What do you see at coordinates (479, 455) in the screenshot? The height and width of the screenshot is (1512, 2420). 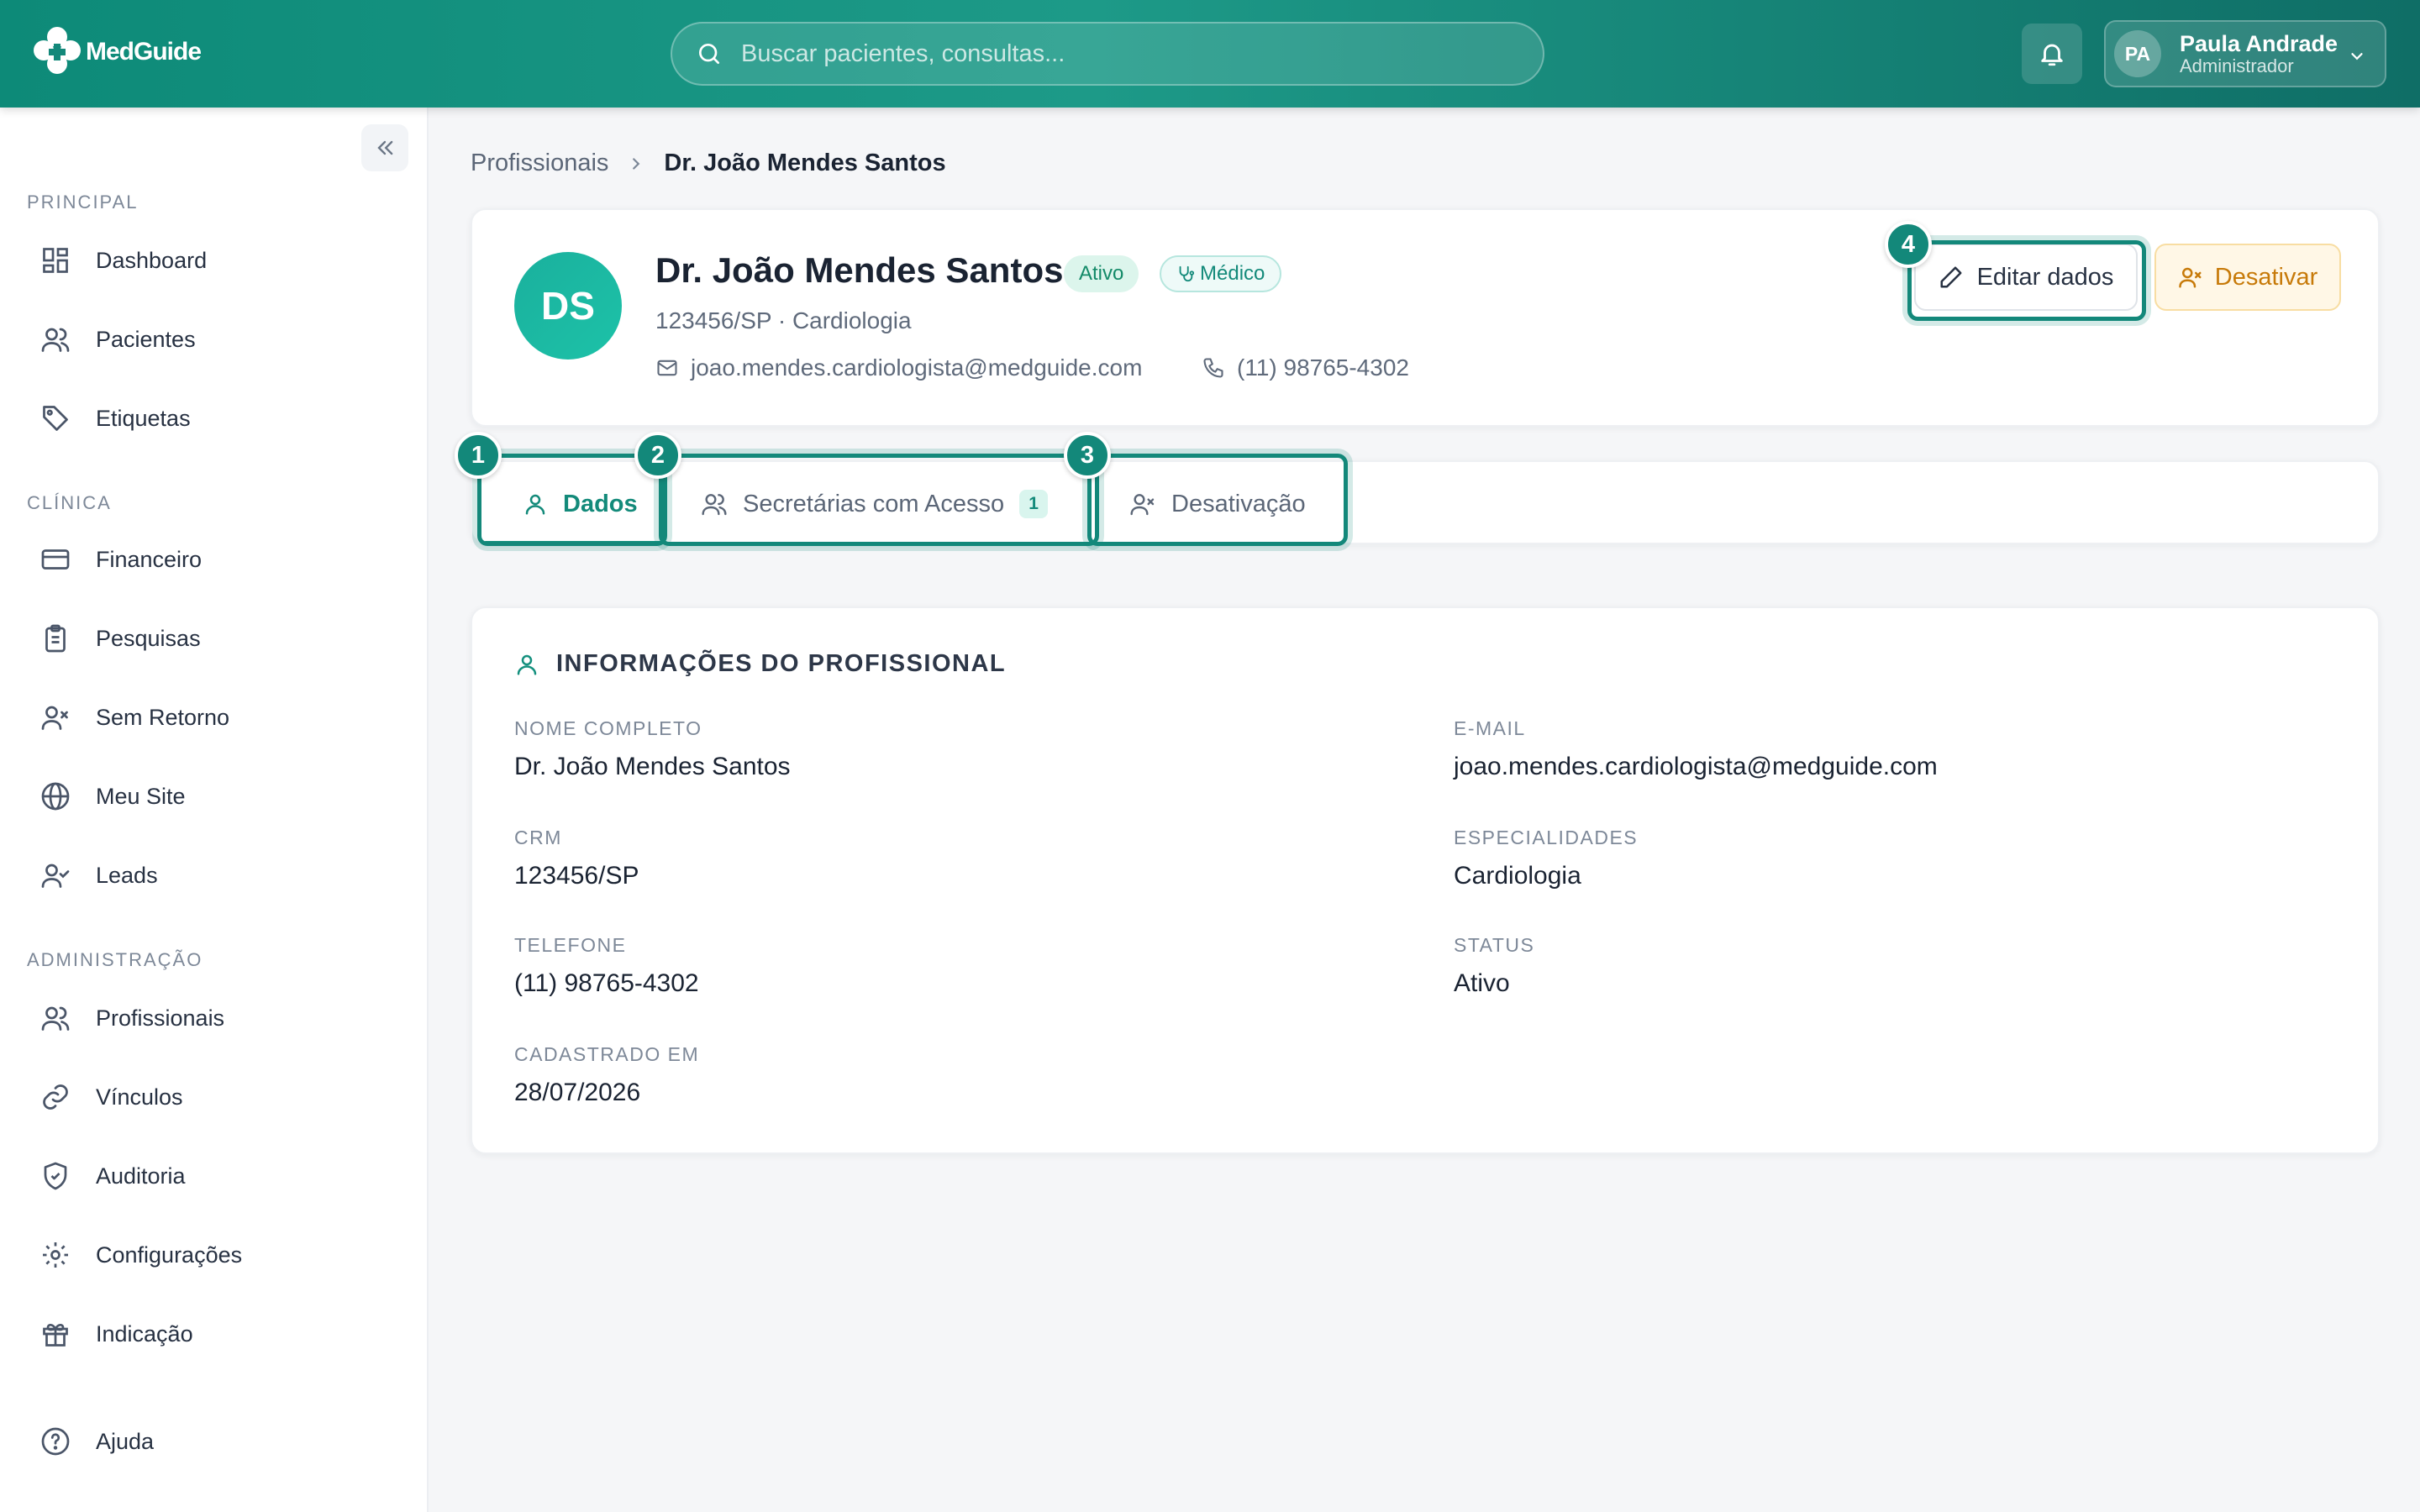 I see `step-marker-1: 1` at bounding box center [479, 455].